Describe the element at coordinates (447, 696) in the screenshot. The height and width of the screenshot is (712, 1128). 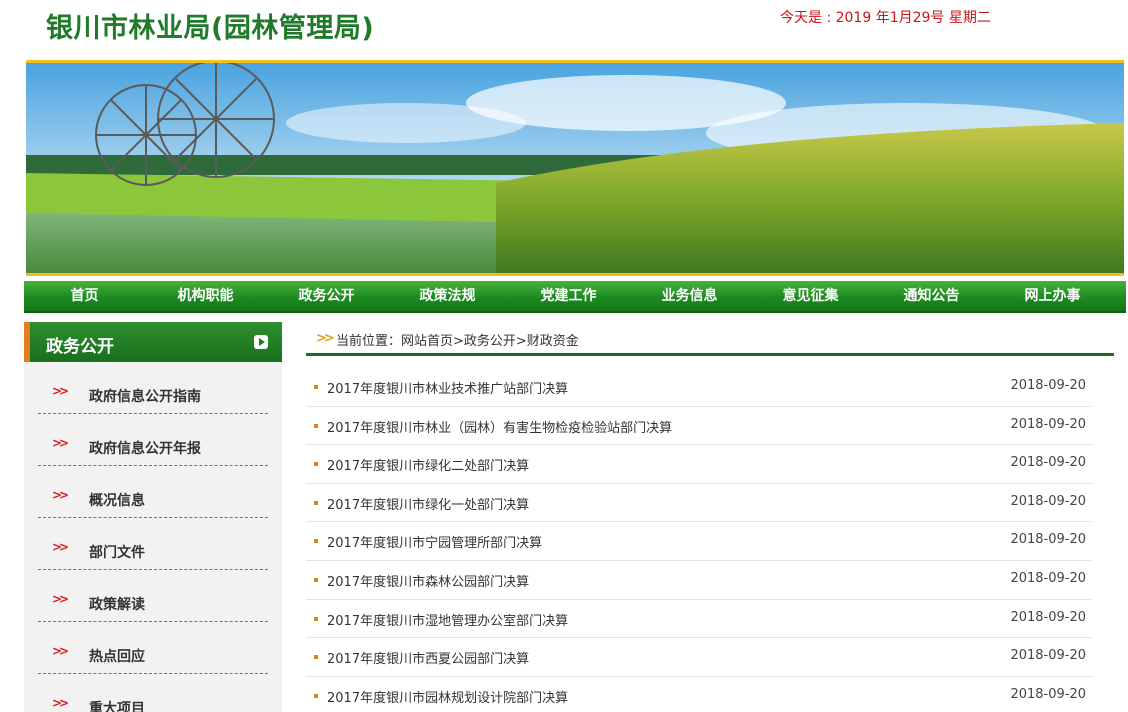
I see `article-title: 2017年度银川市园林规划设计院部门决算` at that location.